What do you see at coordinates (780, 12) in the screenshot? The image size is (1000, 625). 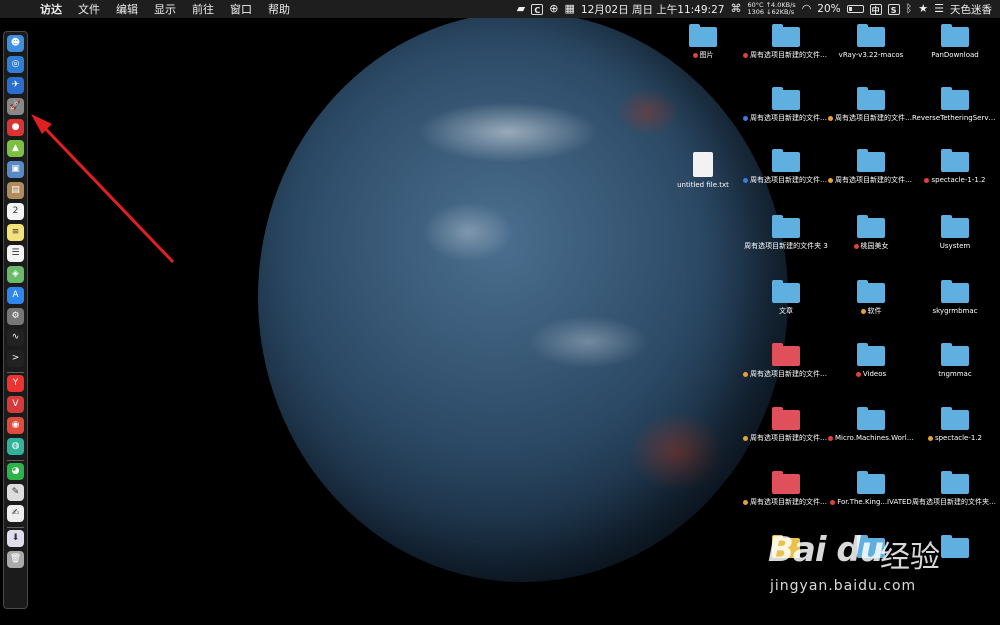 I see `download-speed: ↓62KB/s` at bounding box center [780, 12].